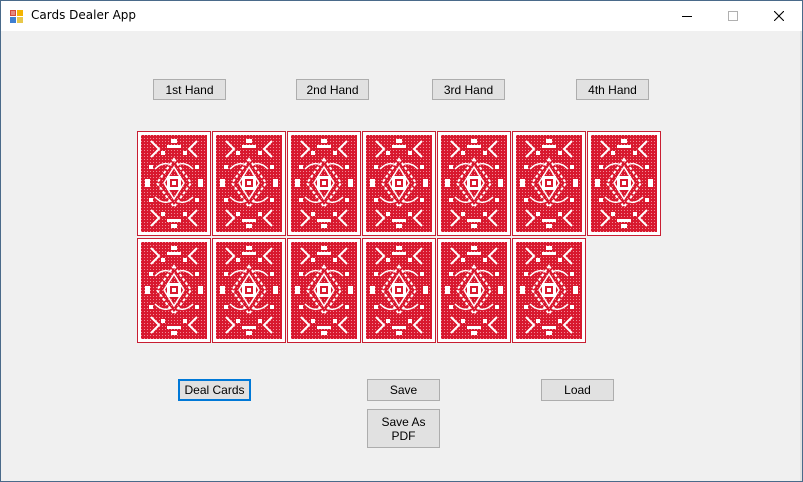 This screenshot has height=482, width=803. I want to click on second-hand-button: 2nd Hand, so click(332, 89).